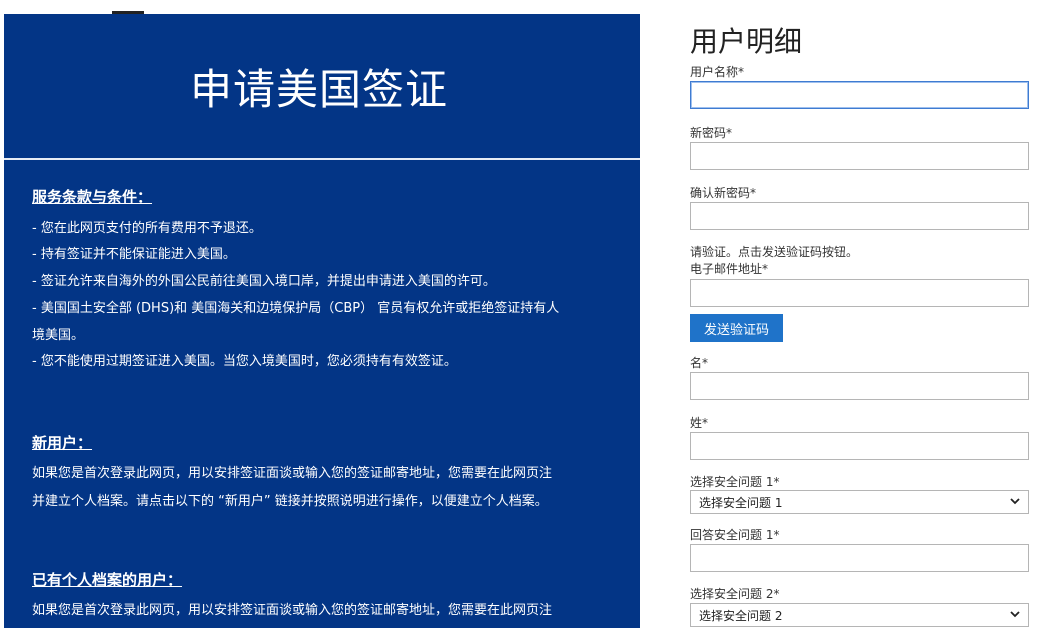 The height and width of the screenshot is (628, 1053). I want to click on security-question-1-select: 选择安全问题 1, so click(859, 502).